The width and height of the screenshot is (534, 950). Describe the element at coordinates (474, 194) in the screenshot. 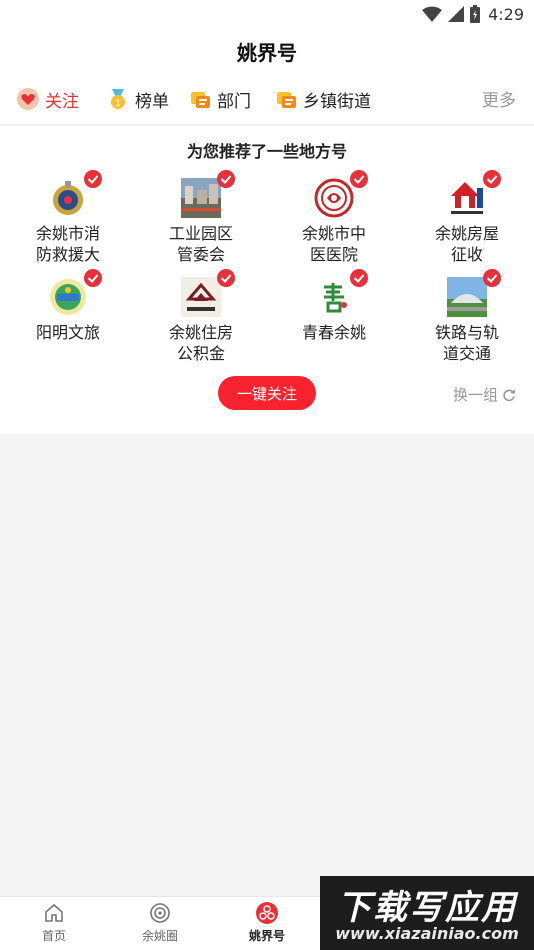

I see `government-house-icon` at that location.